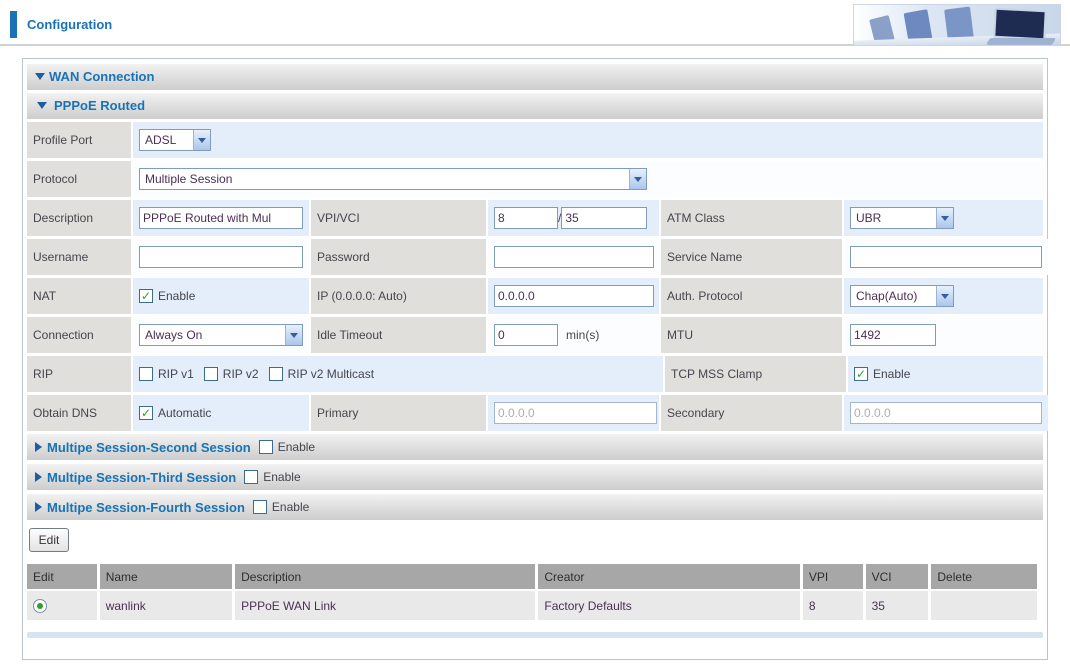 This screenshot has width=1070, height=670. Describe the element at coordinates (583, 335) in the screenshot. I see `idle-timeout-unit: min(s)` at that location.